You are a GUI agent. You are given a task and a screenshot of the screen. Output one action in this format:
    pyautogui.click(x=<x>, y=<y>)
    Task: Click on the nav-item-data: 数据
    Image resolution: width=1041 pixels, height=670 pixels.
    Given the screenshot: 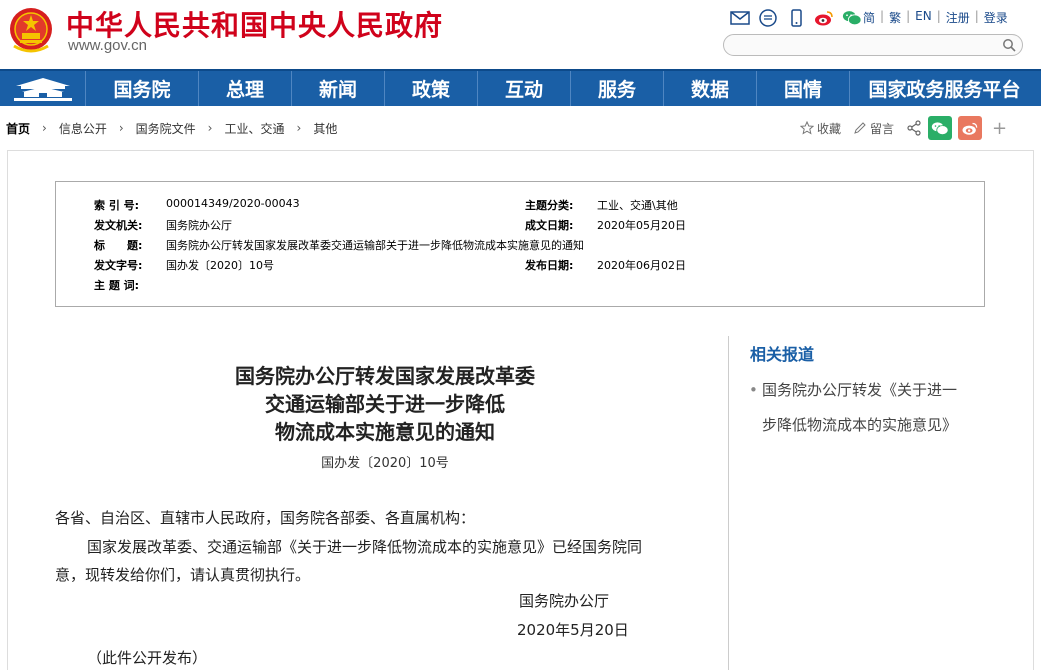 What is the action you would take?
    pyautogui.click(x=710, y=88)
    